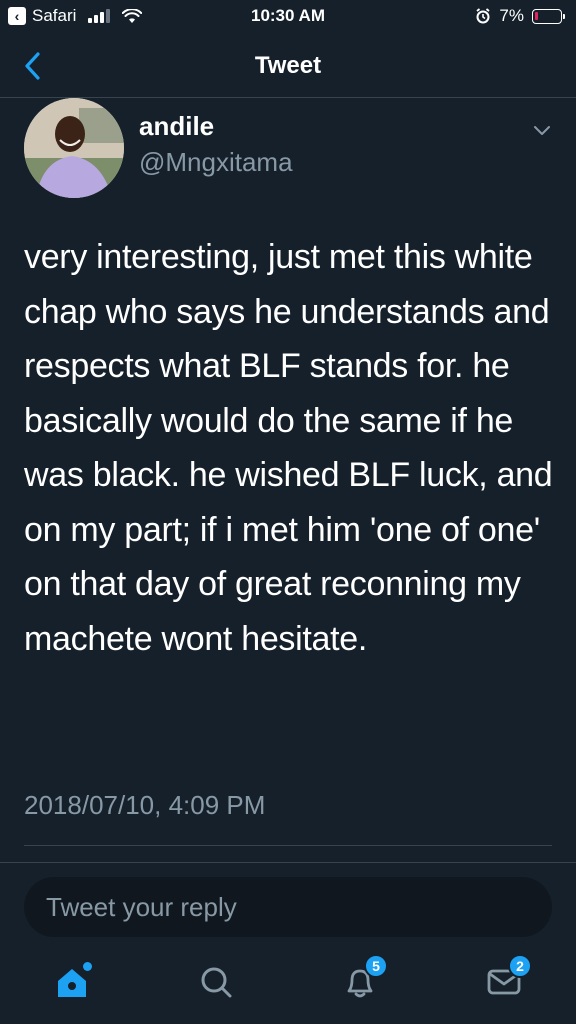 The width and height of the screenshot is (576, 1024). Describe the element at coordinates (288, 17) in the screenshot. I see `status-bar: ‹ Safari 10:30 AM 7%` at that location.